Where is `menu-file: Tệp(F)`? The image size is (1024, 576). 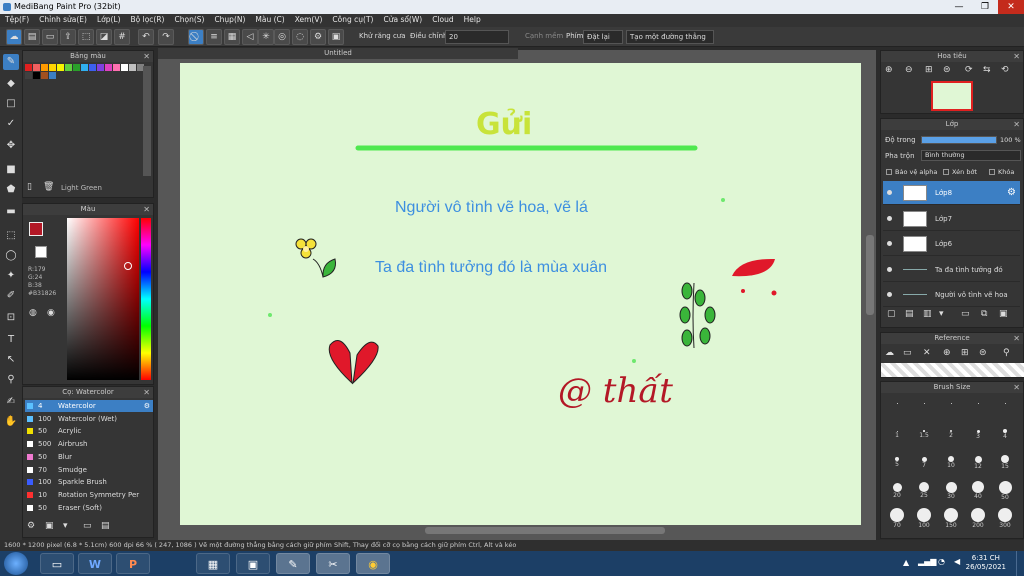
menu-file: Tệp(F) is located at coordinates (17, 19).